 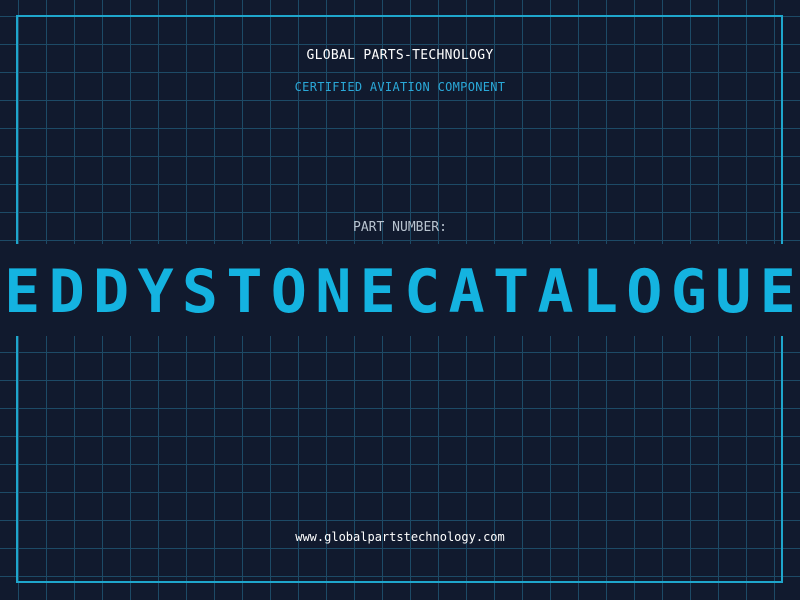 I want to click on part-number-char: Y, so click(x=155, y=292).